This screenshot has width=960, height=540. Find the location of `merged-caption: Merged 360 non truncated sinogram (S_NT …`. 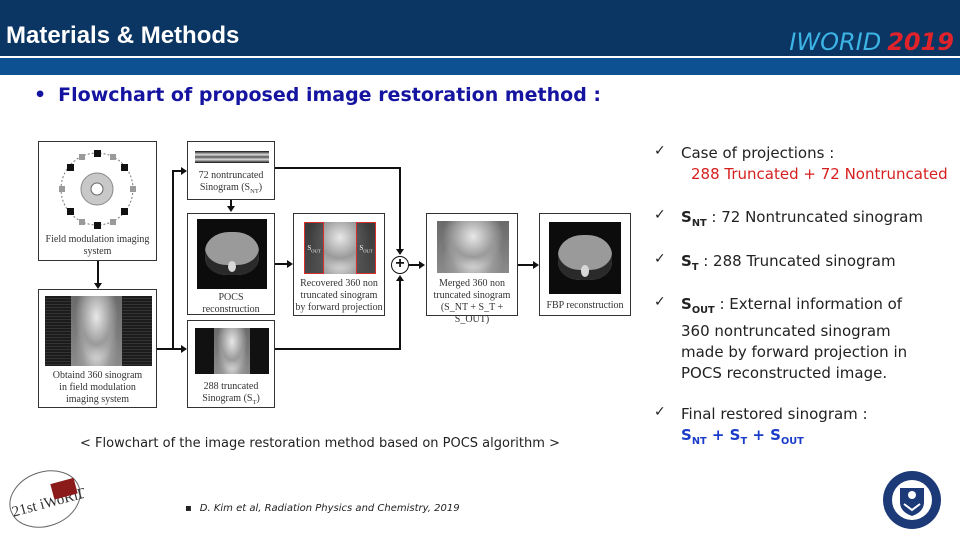

merged-caption: Merged 360 non truncated sinogram (S_NT … is located at coordinates (472, 302).